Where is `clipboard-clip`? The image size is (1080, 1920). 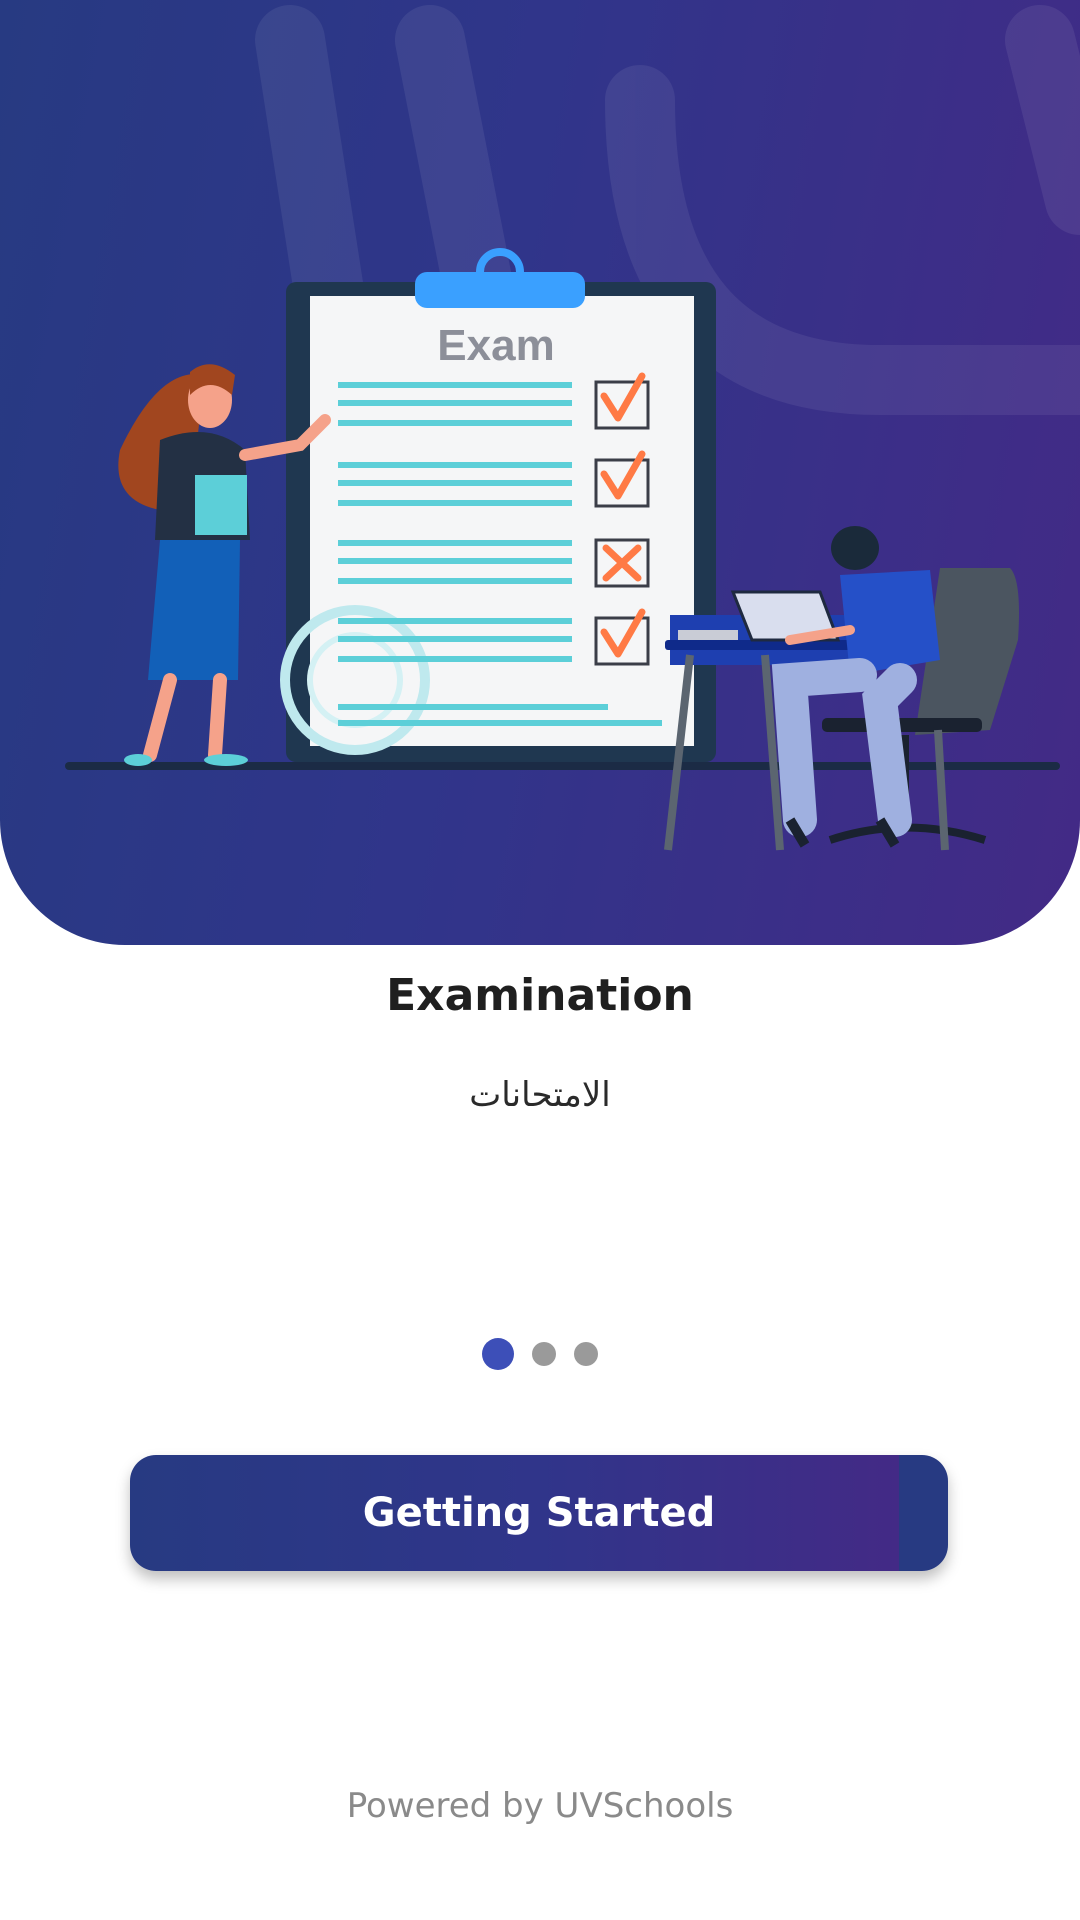
clipboard-clip is located at coordinates (500, 290).